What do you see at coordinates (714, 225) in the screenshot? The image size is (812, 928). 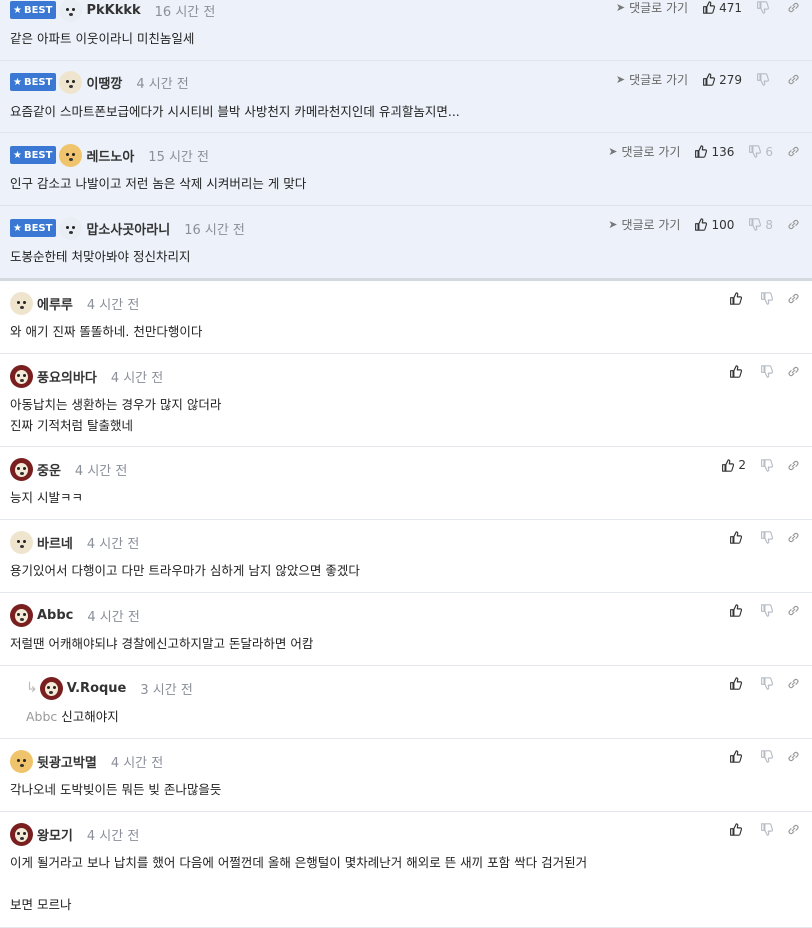 I see `like-button: 100` at bounding box center [714, 225].